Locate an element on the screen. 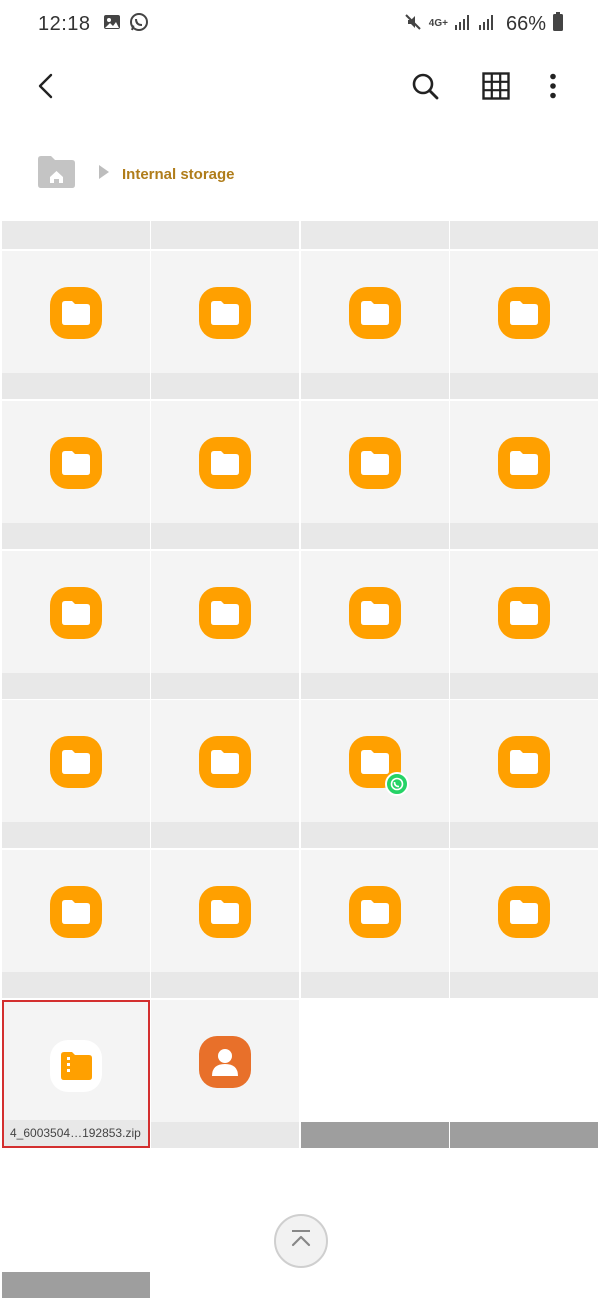 This screenshot has width=600, height=1300. contact-file-item is located at coordinates (225, 1074).